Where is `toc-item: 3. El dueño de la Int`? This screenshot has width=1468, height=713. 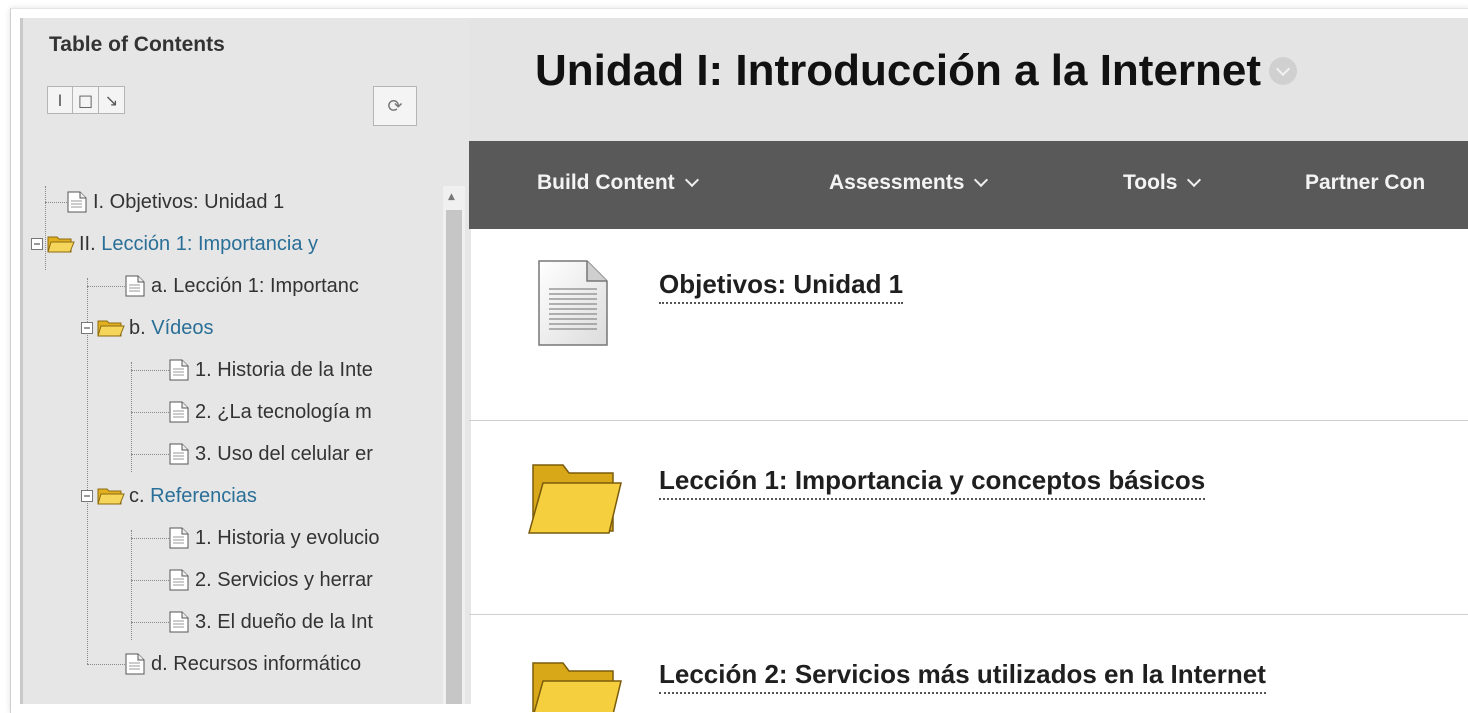
toc-item: 3. El dueño de la Int is located at coordinates (271, 622).